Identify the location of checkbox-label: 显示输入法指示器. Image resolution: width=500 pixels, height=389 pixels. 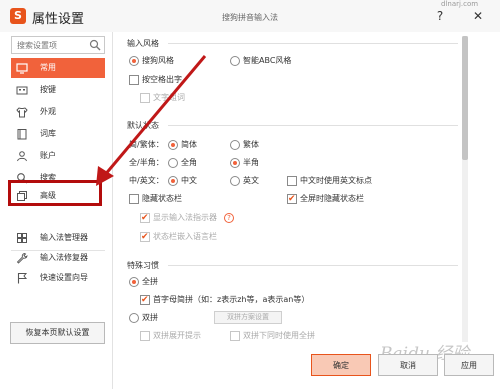
(185, 217).